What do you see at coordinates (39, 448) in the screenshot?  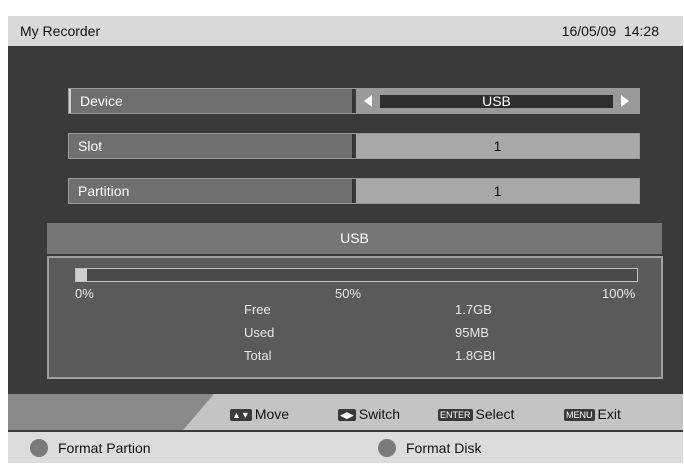 I see `format-partition-dot-icon` at bounding box center [39, 448].